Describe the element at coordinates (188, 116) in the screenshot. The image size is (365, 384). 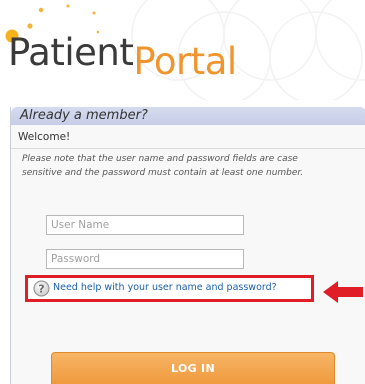
I see `card-header: Already a member?` at that location.